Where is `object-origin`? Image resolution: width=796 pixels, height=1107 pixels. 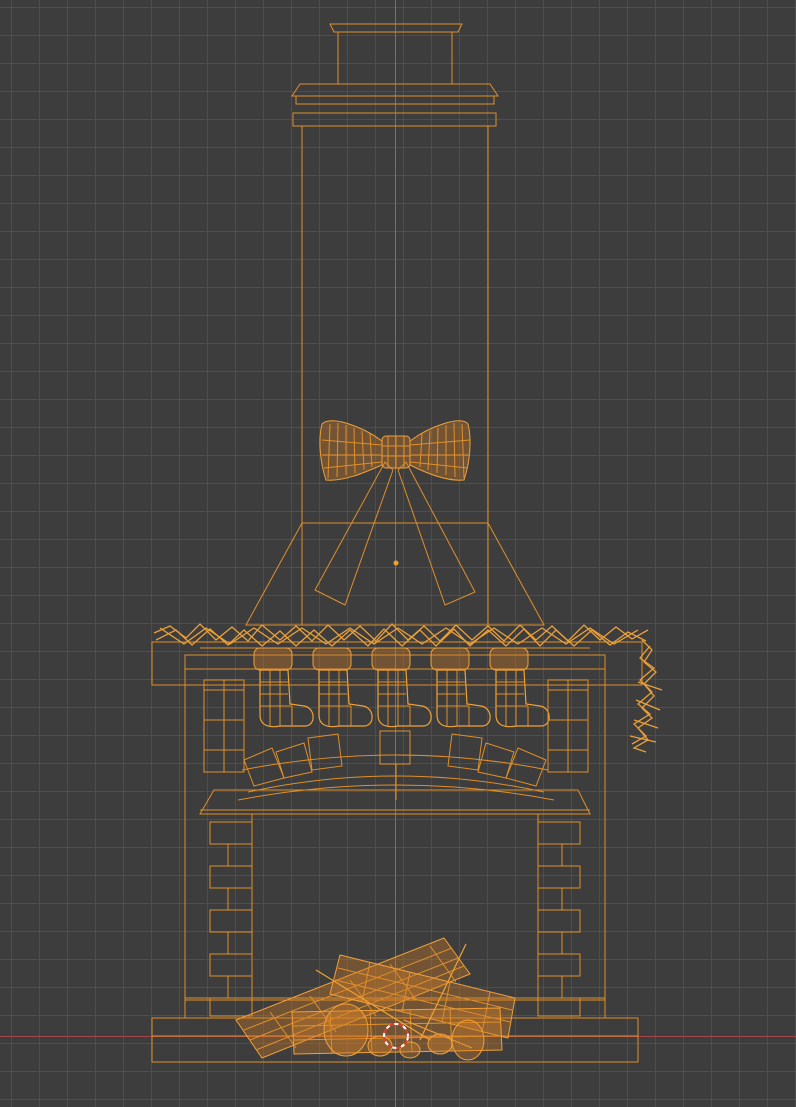
object-origin is located at coordinates (396, 563).